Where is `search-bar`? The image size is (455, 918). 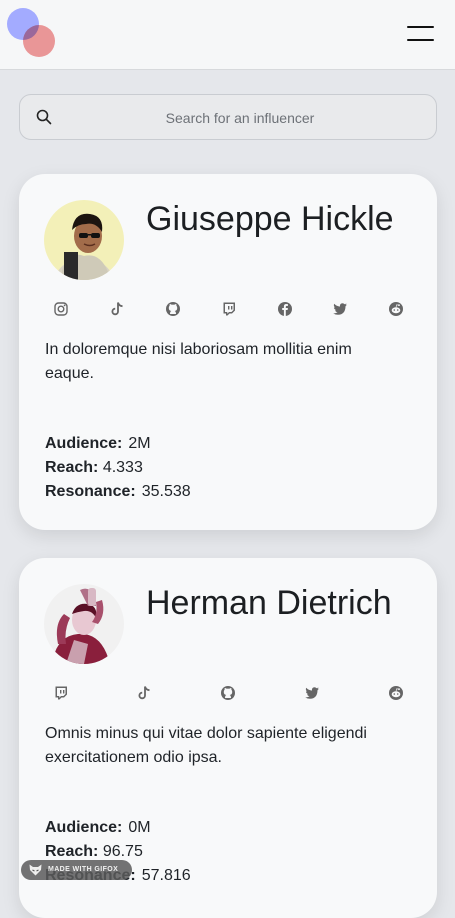
search-bar is located at coordinates (228, 117).